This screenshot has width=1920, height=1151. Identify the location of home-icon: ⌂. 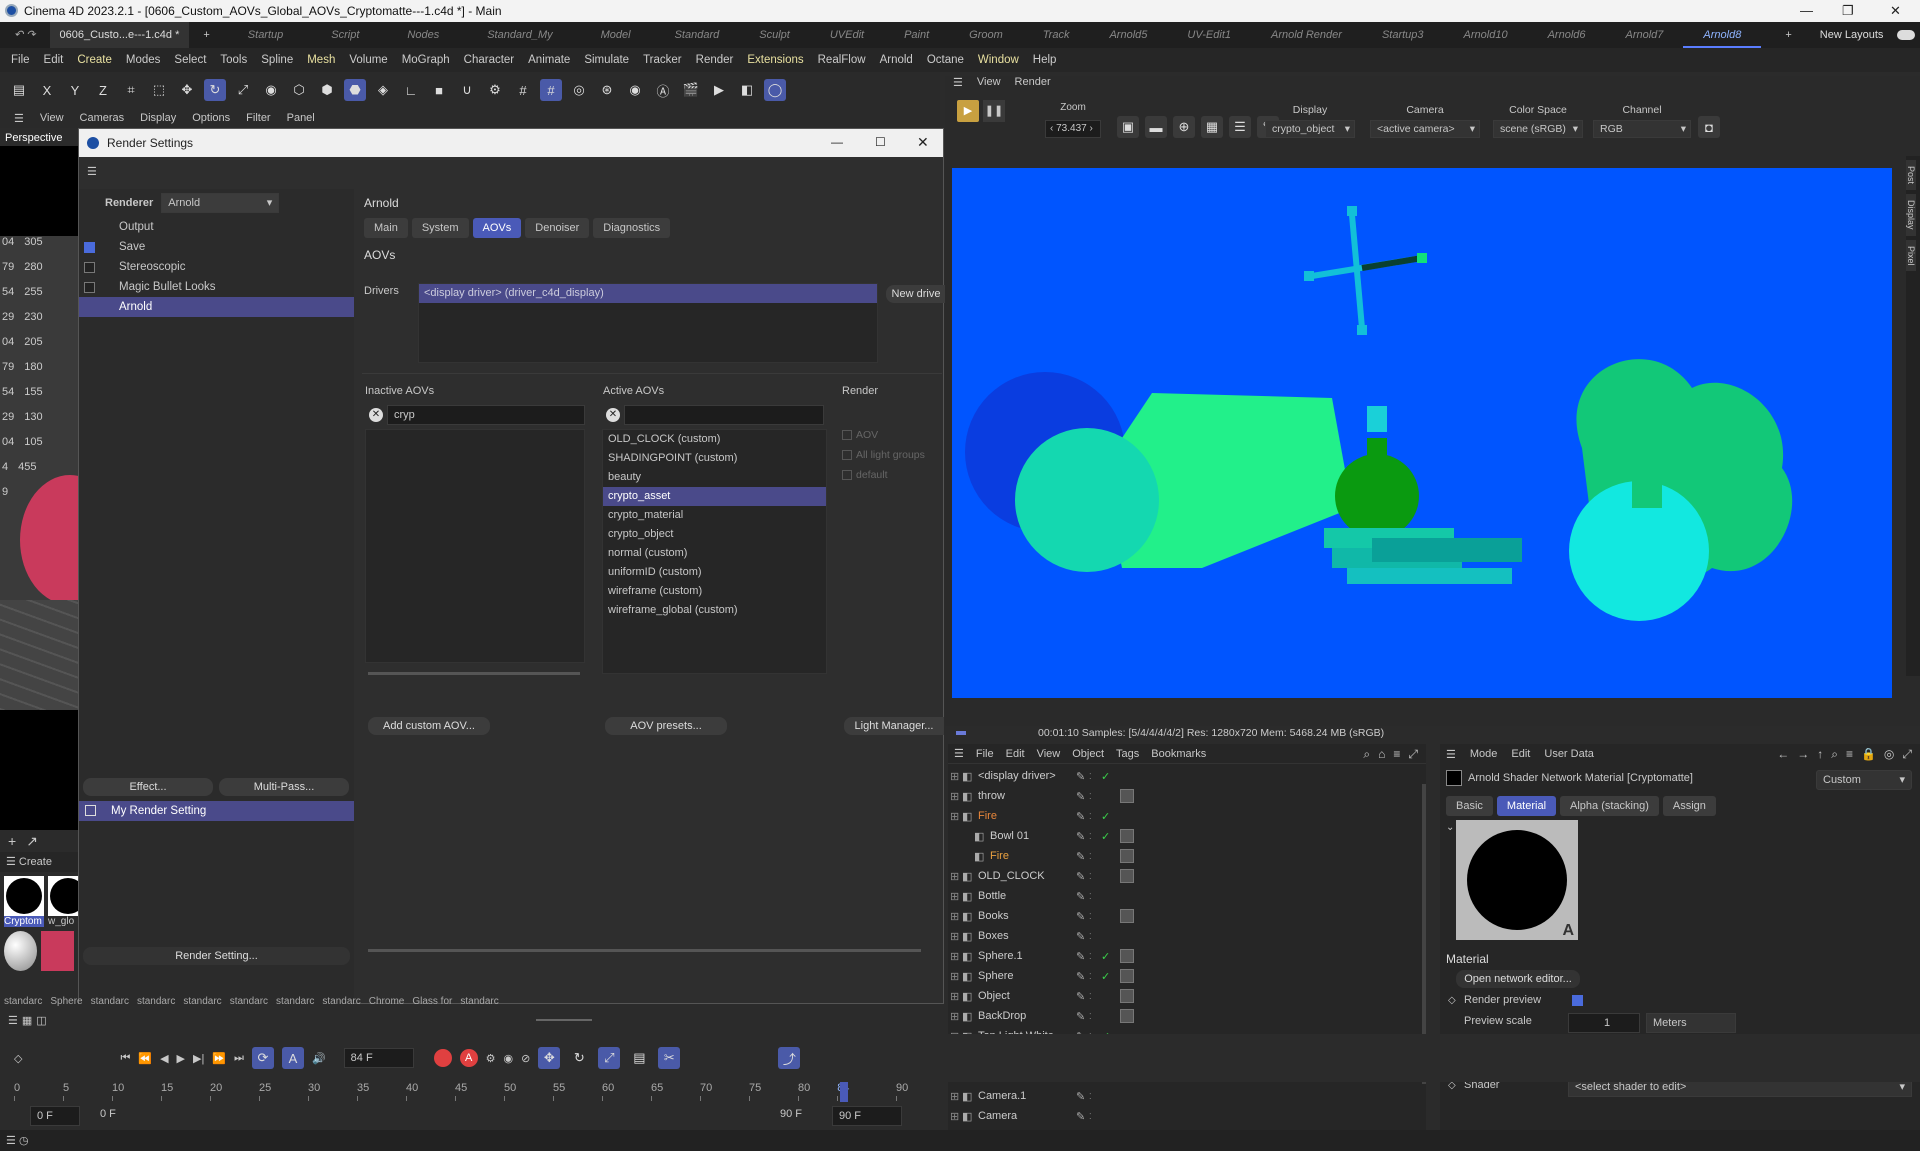
(1381, 754).